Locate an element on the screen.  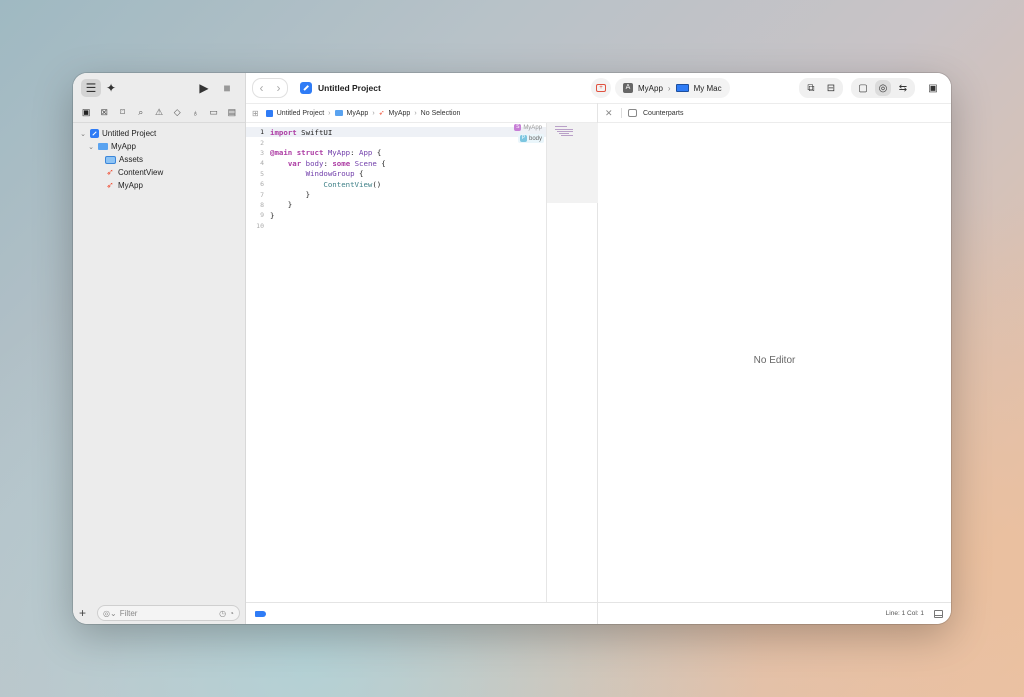
line-number: 4 is located at coordinates (262, 163).